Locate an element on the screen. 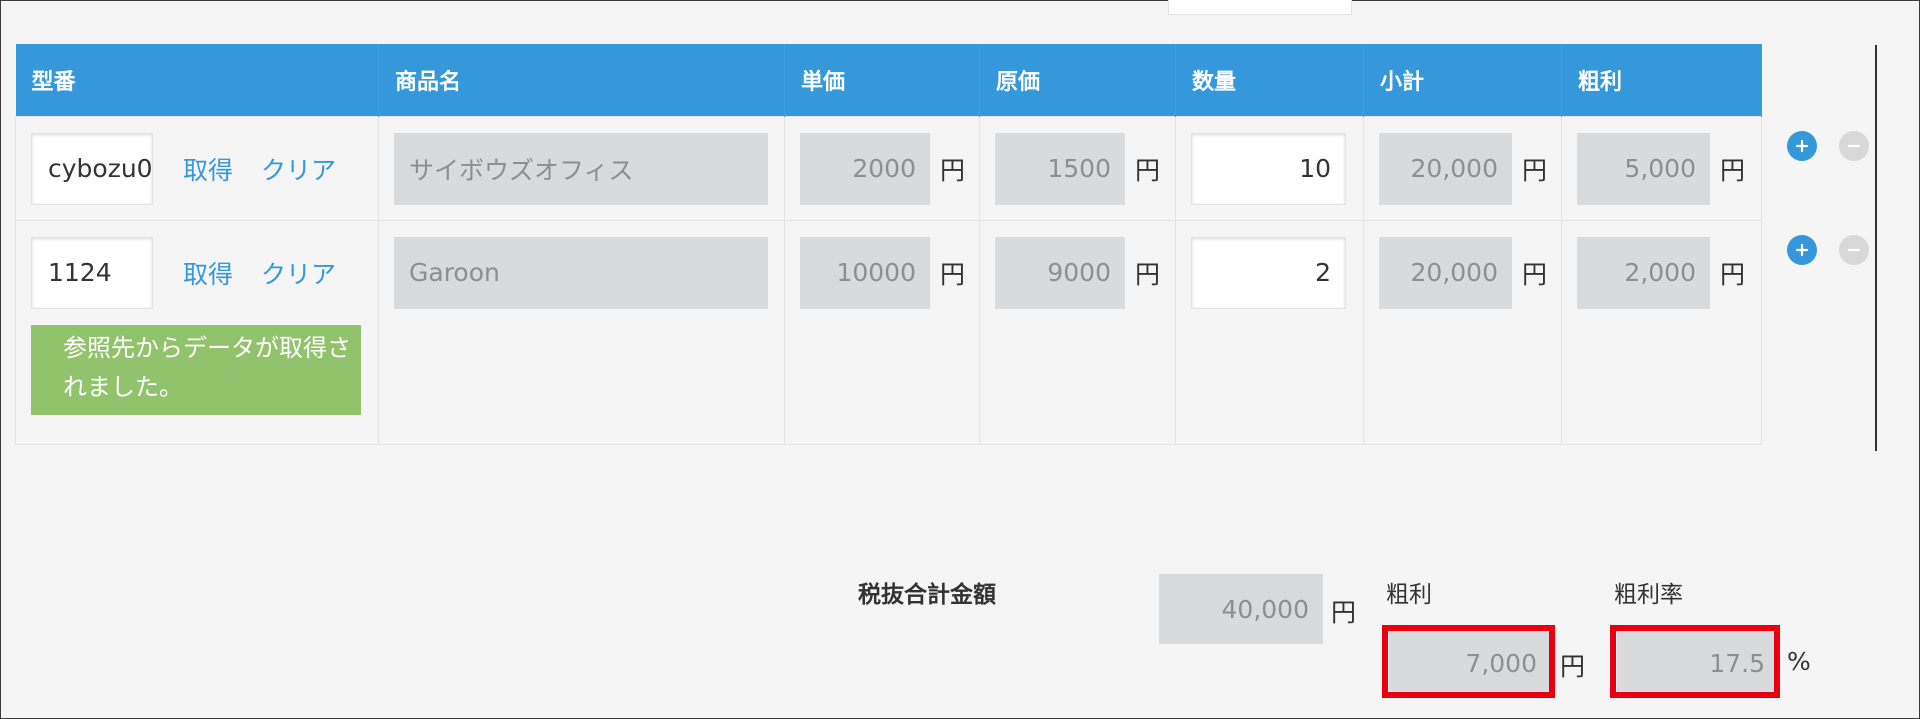  model-input: cybozu0 is located at coordinates (92, 168).